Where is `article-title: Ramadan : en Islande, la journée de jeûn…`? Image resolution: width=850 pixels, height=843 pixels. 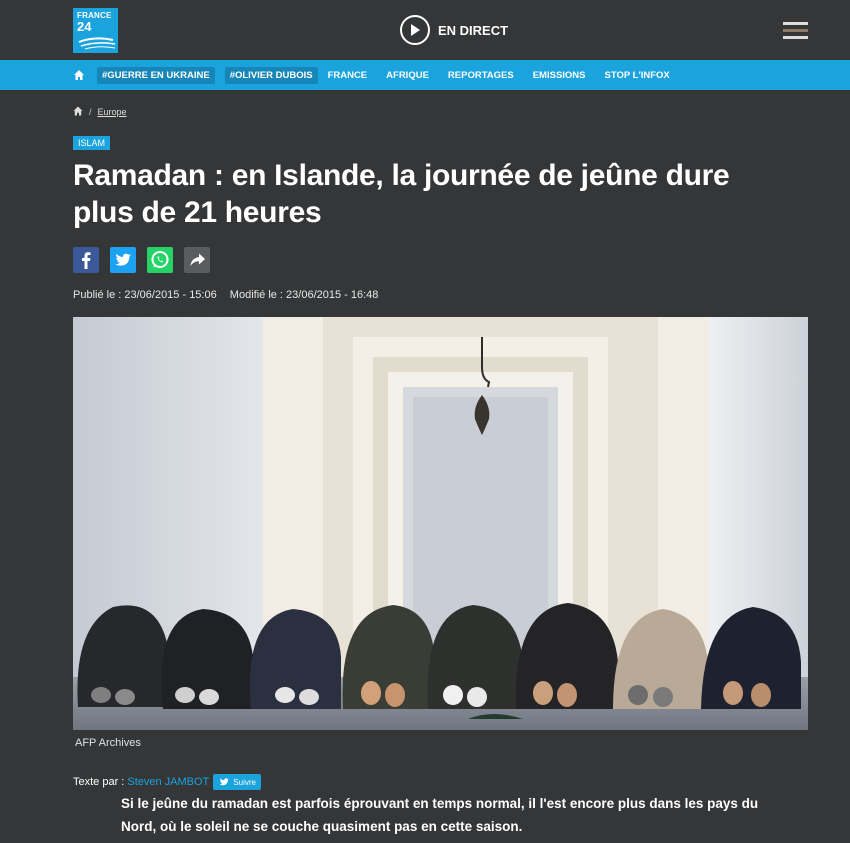
article-title: Ramadan : en Islande, la journée de jeûn… is located at coordinates (401, 194).